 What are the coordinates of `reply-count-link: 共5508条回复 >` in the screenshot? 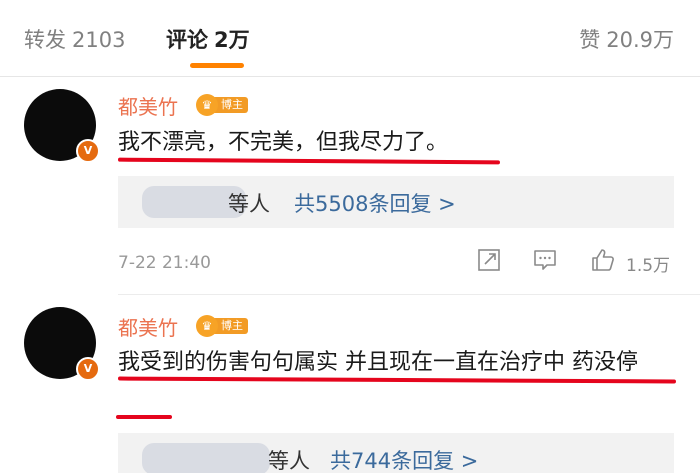 It's located at (375, 203).